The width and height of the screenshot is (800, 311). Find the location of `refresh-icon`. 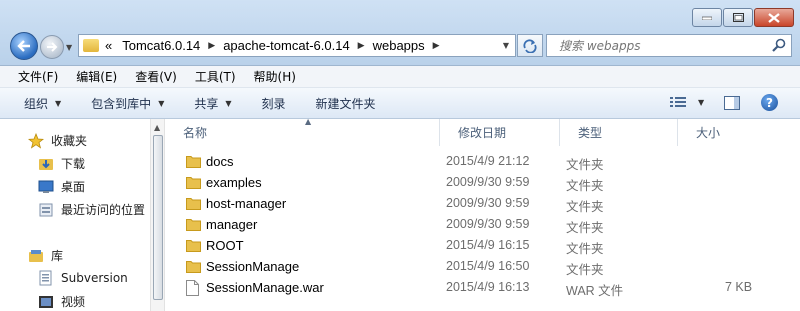

refresh-icon is located at coordinates (530, 45).